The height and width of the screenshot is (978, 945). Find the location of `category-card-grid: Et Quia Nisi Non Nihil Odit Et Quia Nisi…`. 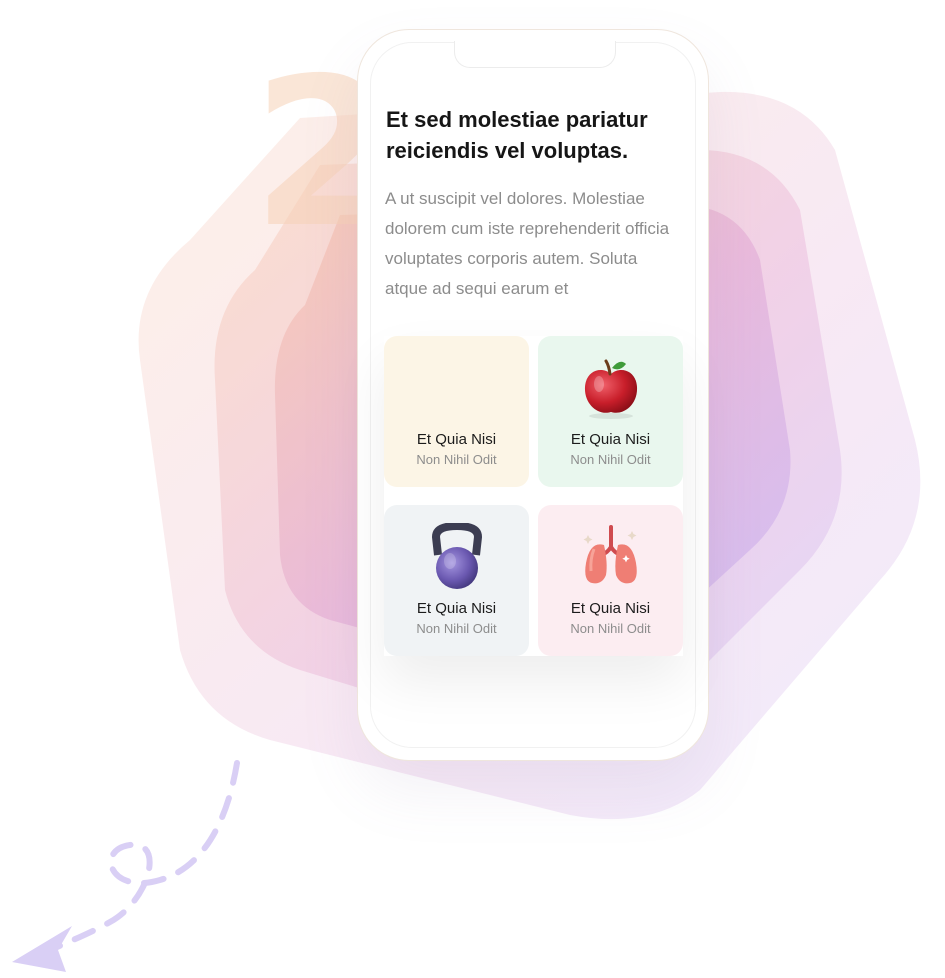

category-card-grid: Et Quia Nisi Non Nihil Odit Et Quia Nisi… is located at coordinates (533, 496).